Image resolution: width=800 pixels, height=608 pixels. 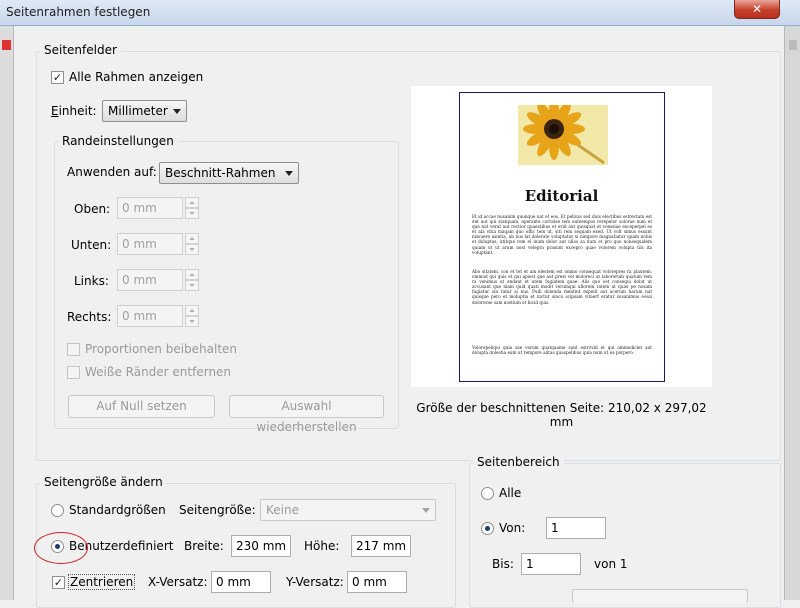 I want to click on page-range-select-partial, so click(x=660, y=596).